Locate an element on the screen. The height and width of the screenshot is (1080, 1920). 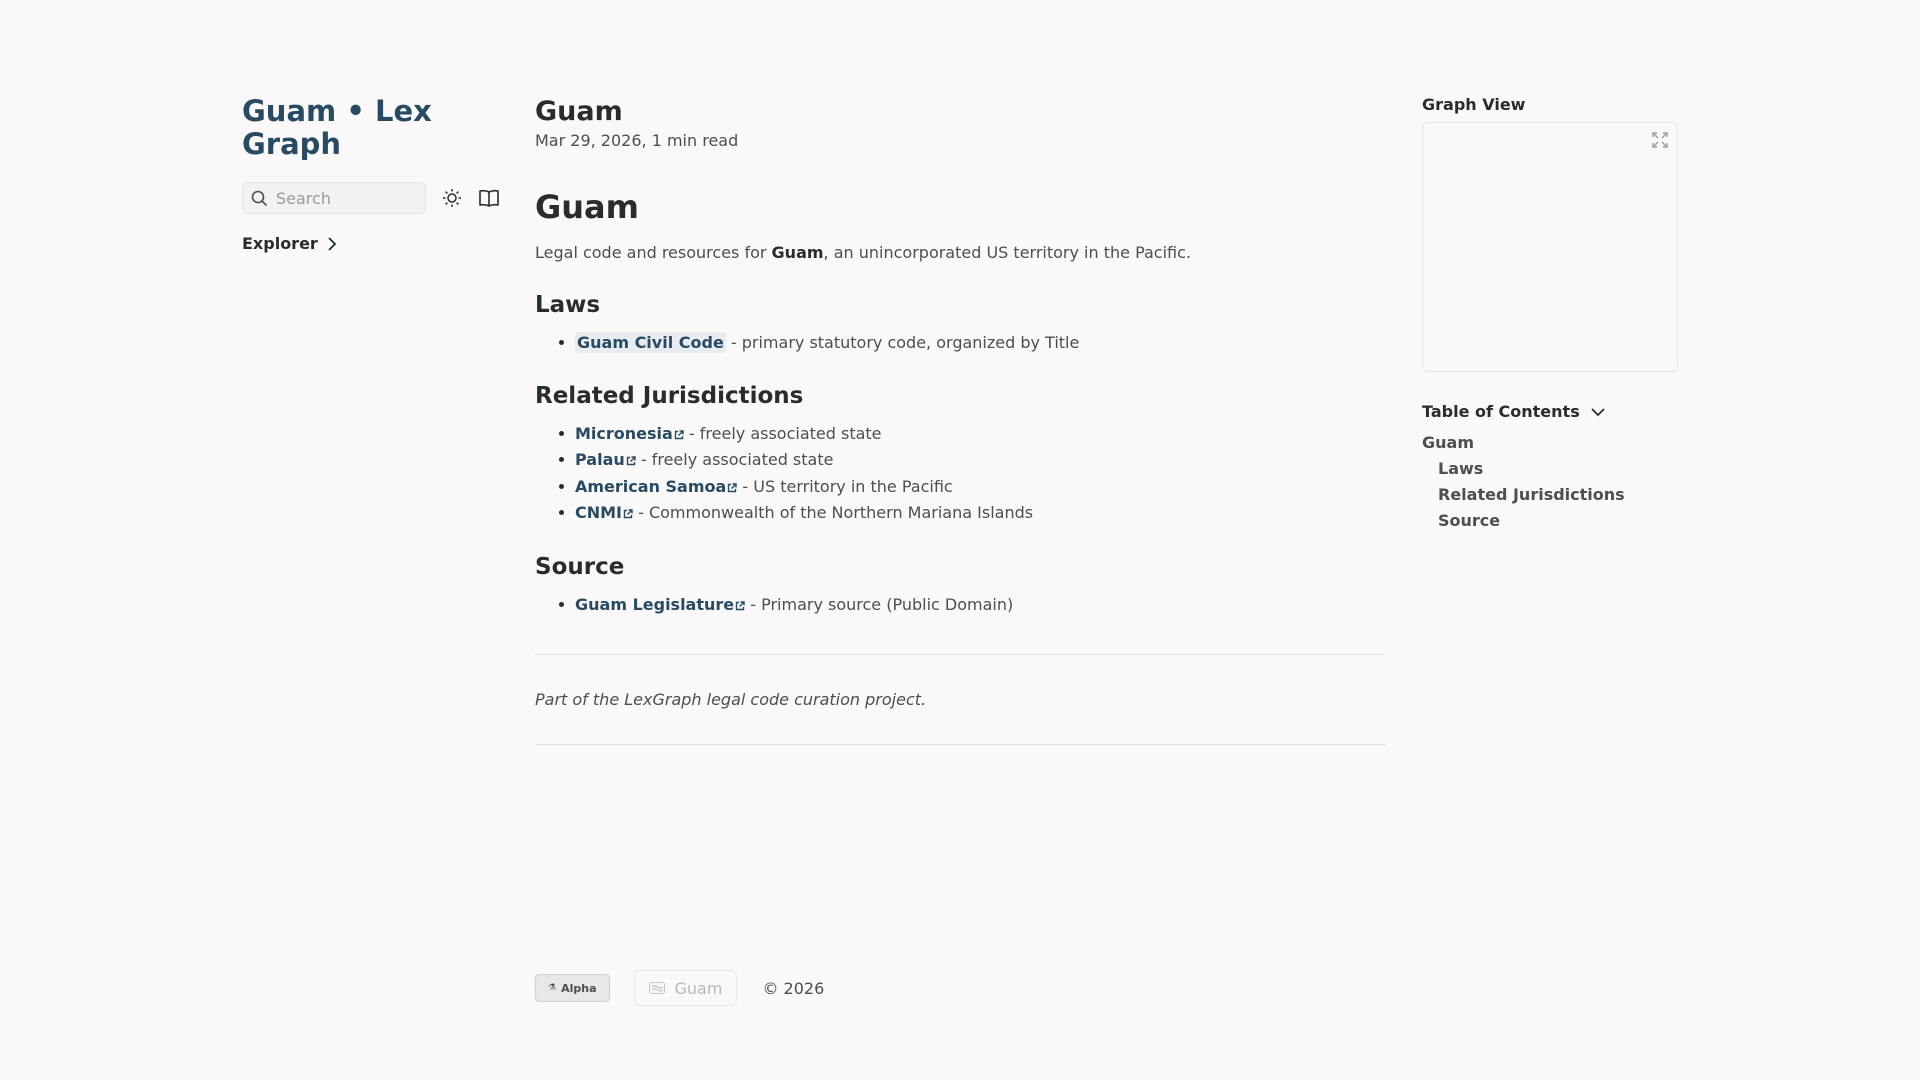
copyright: © 2026 is located at coordinates (793, 988).